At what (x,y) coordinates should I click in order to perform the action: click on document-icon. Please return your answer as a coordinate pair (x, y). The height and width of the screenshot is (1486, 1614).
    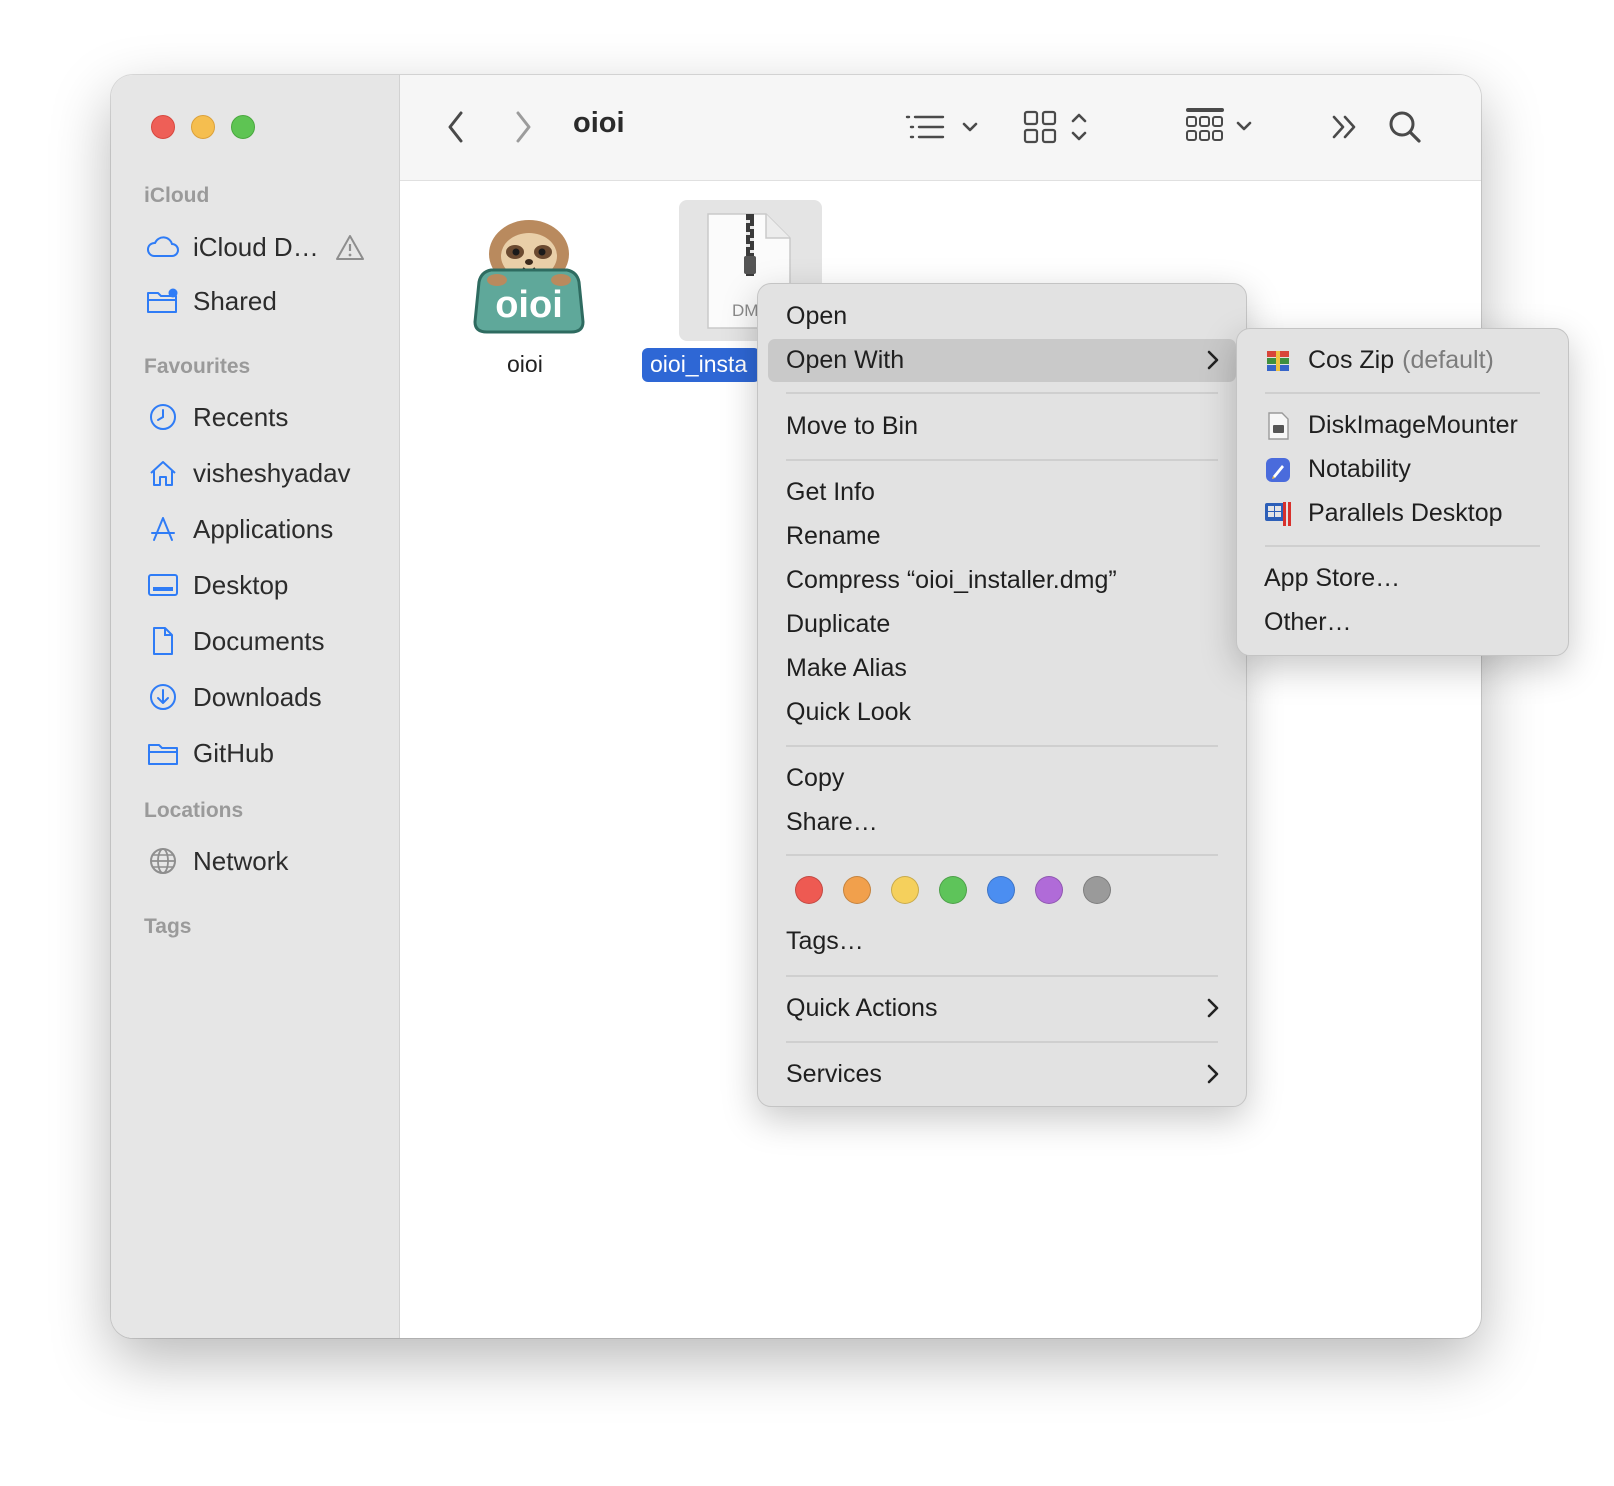
    Looking at the image, I should click on (163, 641).